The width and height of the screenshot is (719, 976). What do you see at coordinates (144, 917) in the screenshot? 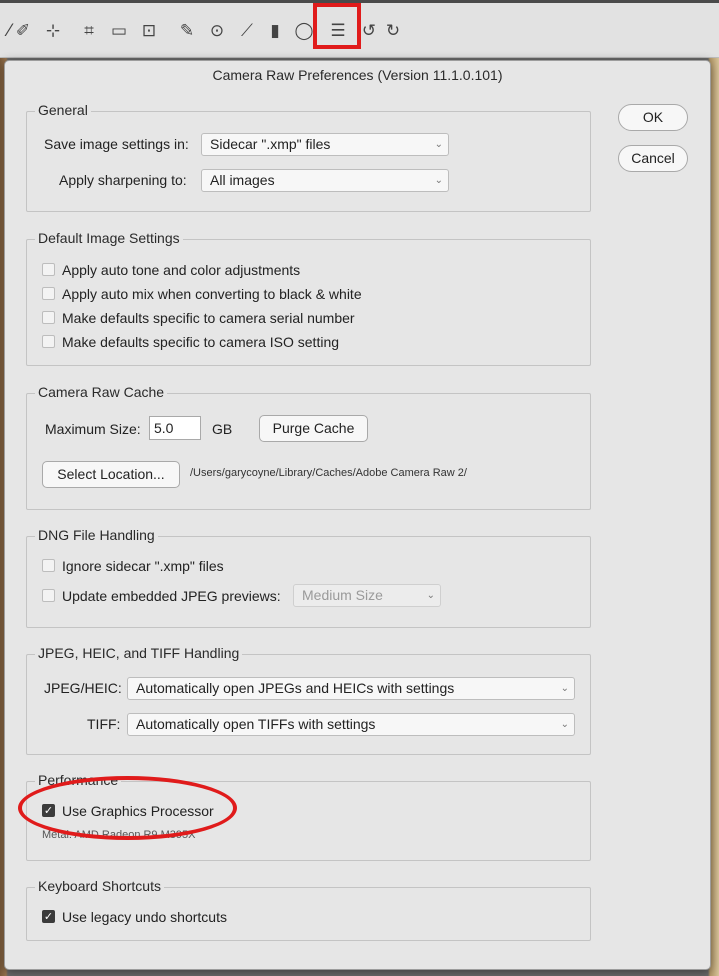
I see `legacy-undo-label: Use legacy undo shortcuts` at bounding box center [144, 917].